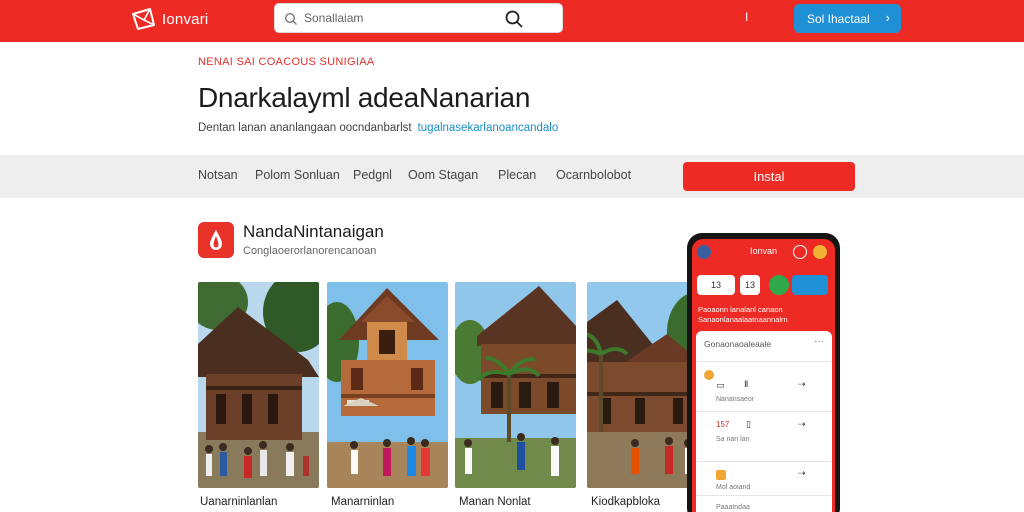 This screenshot has height=512, width=1024. I want to click on top-bar: Ionvari Sonallaiam I Sol Ihactaal ›, so click(512, 21).